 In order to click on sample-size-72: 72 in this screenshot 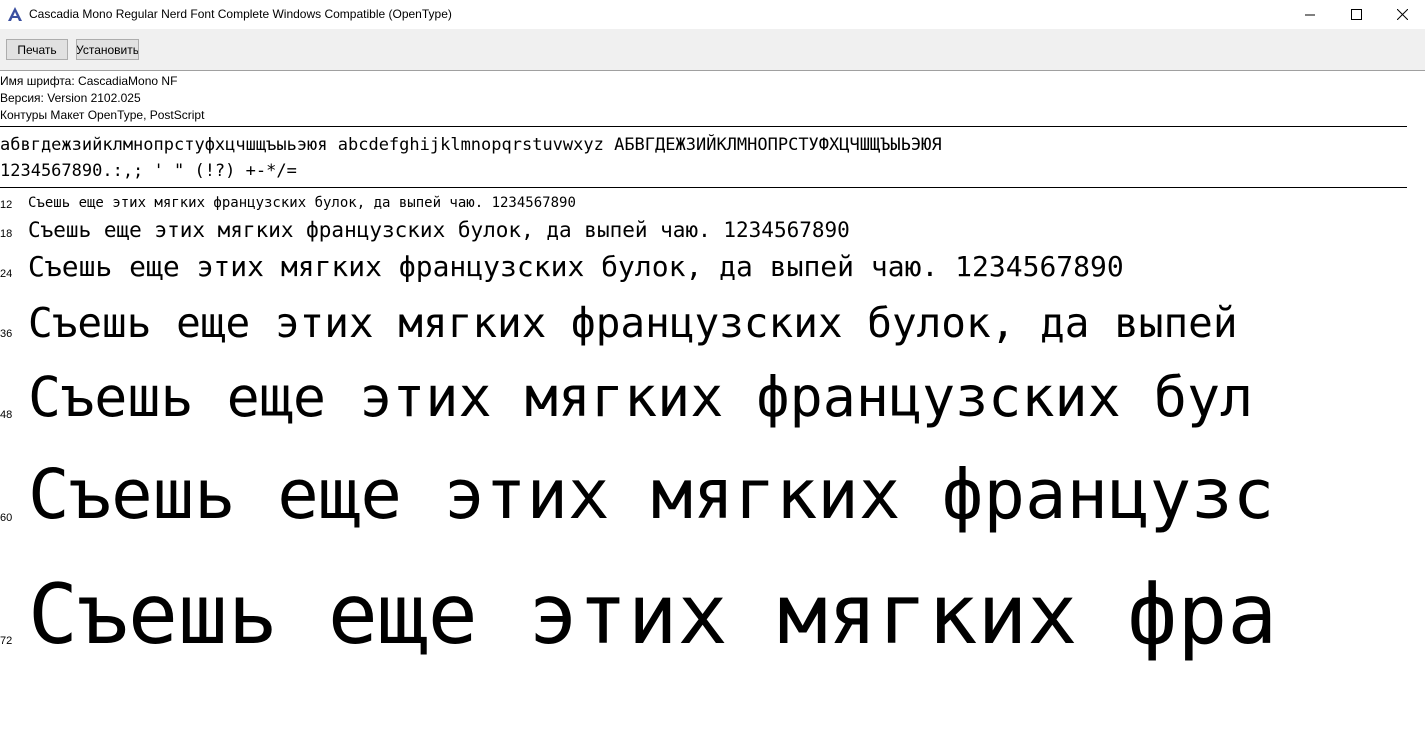, I will do `click(6, 641)`.